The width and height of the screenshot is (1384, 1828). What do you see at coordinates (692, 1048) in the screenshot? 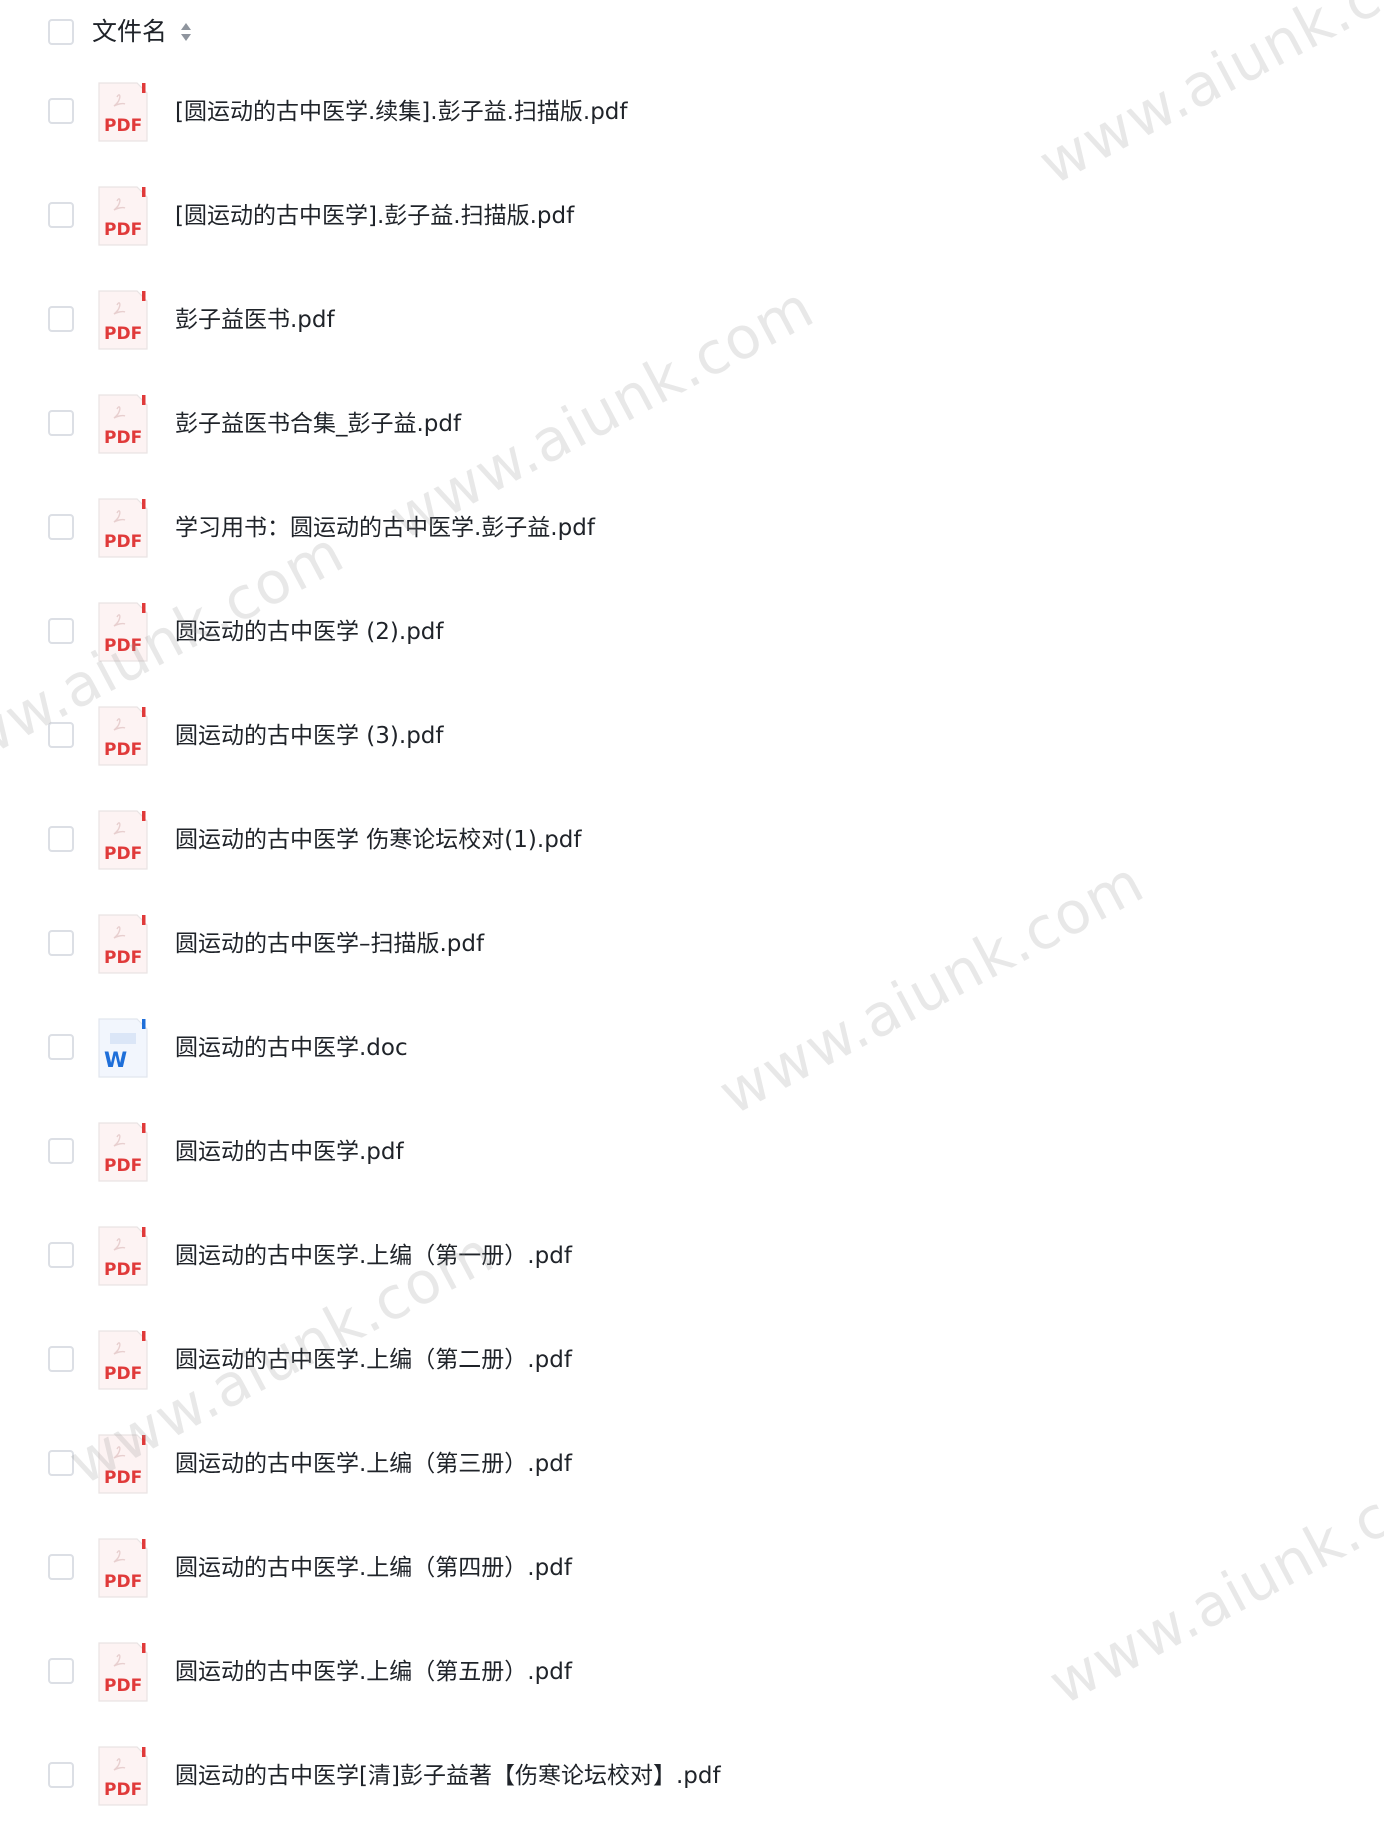
I see `file-row: W 圆运动的古中医学.doc` at bounding box center [692, 1048].